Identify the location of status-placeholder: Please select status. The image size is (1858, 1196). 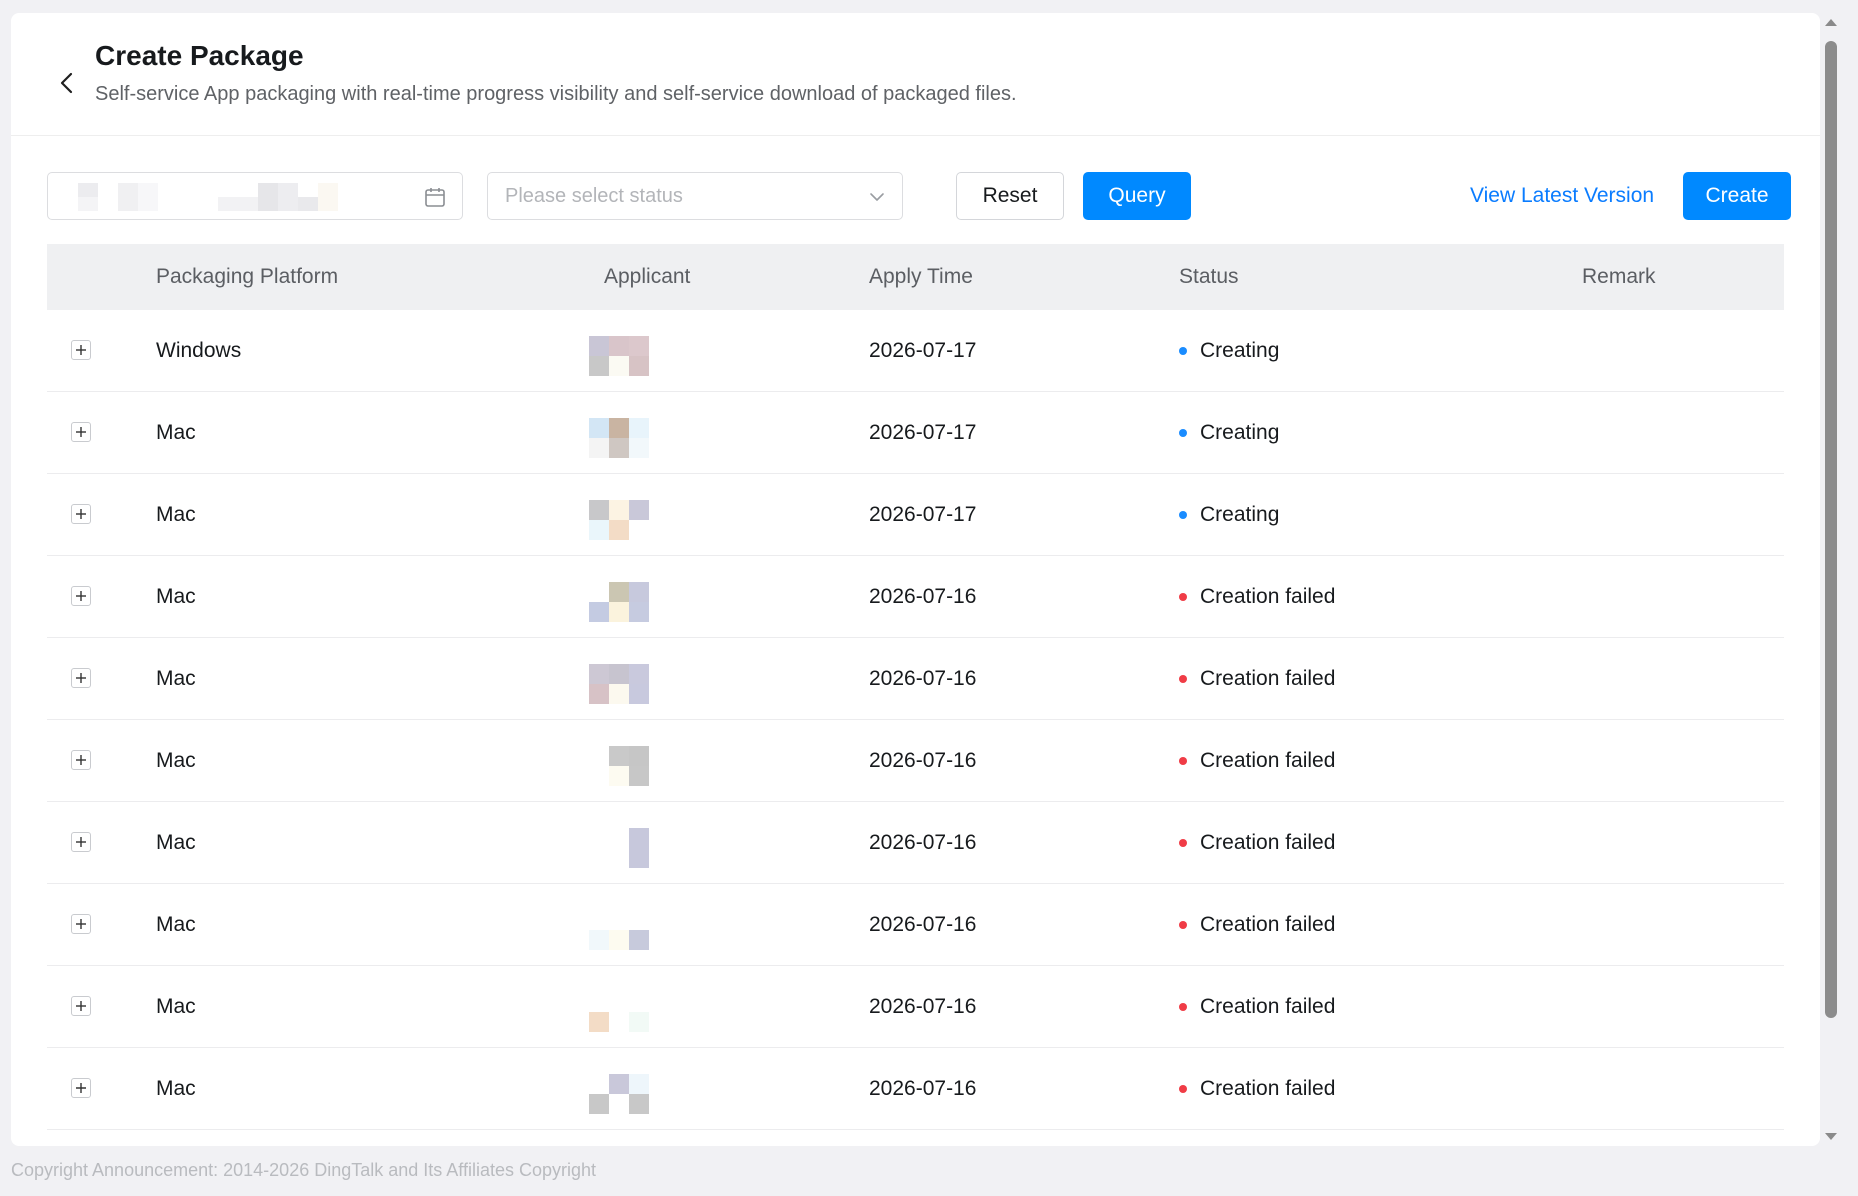
(594, 196).